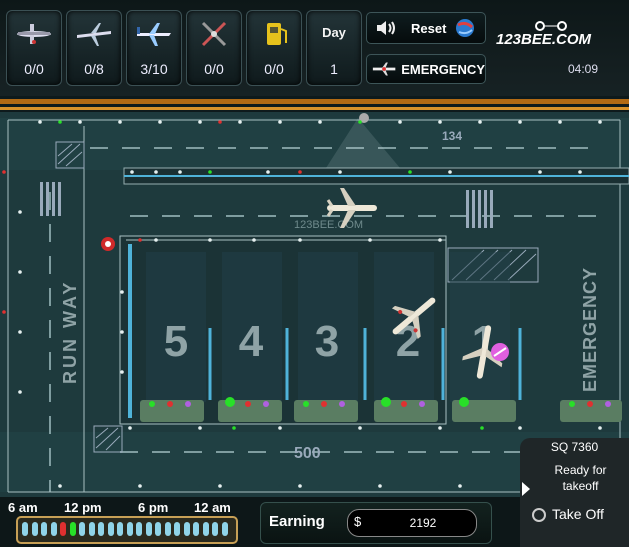 Image resolution: width=629 pixels, height=547 pixels. I want to click on day-timeline, so click(127, 530).